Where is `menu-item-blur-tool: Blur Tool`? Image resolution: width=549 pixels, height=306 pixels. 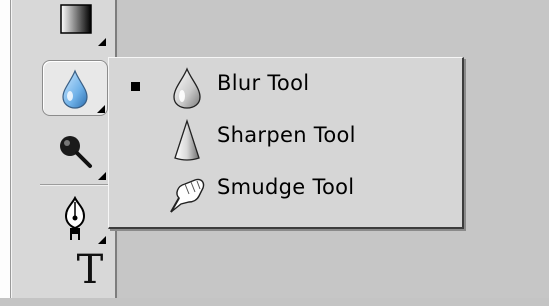
menu-item-blur-tool: Blur Tool is located at coordinates (285, 87).